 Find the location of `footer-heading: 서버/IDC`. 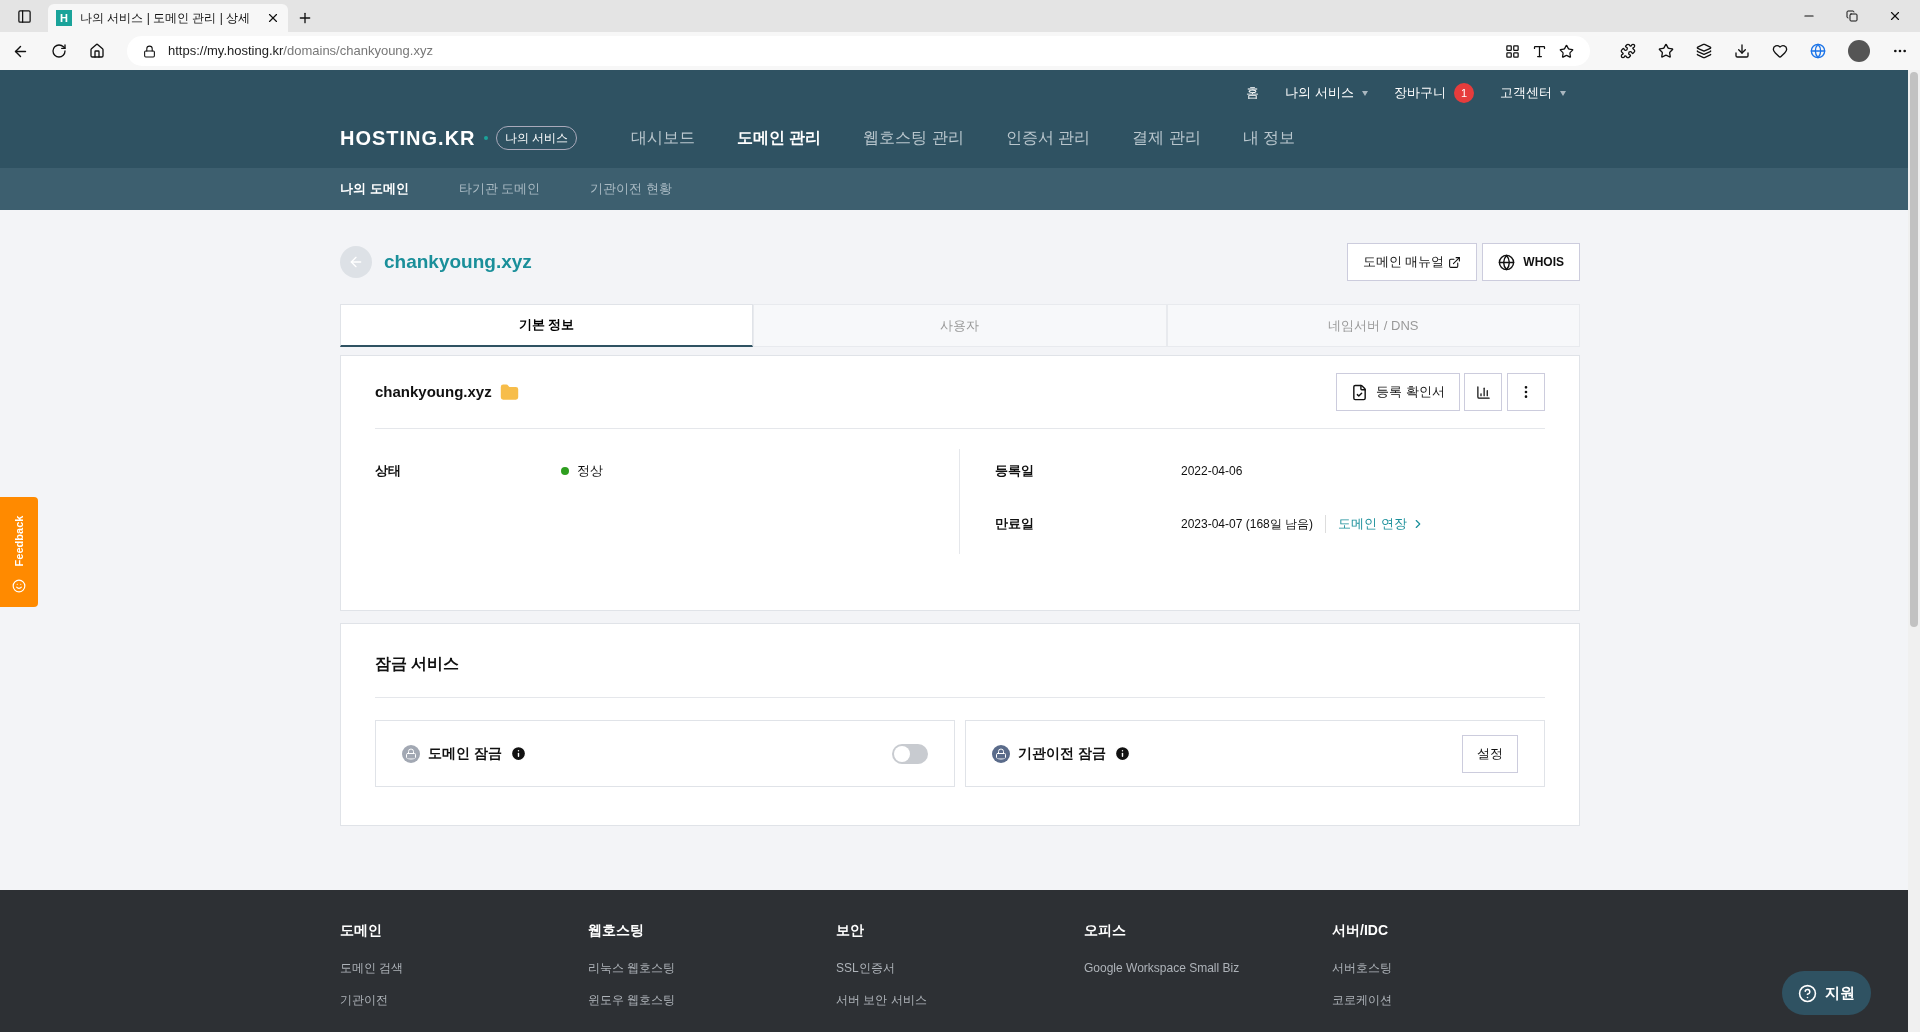

footer-heading: 서버/IDC is located at coordinates (1360, 930).